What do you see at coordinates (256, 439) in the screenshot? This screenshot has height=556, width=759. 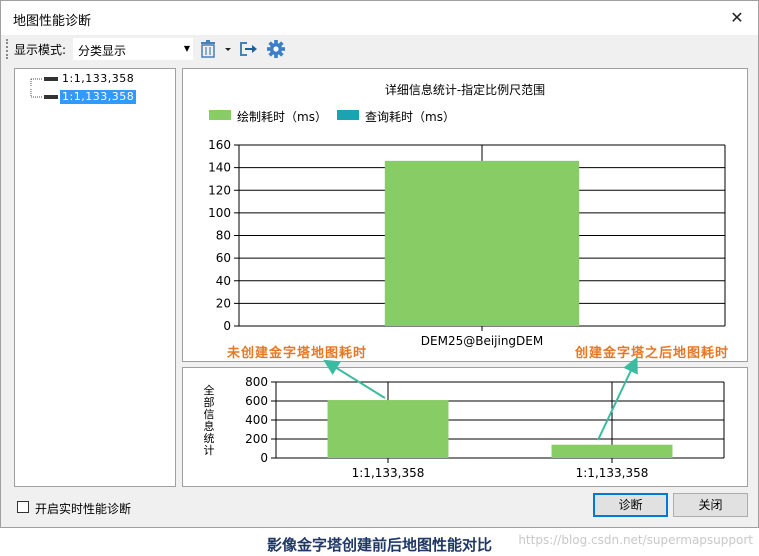 I see `y-tick-label: 200` at bounding box center [256, 439].